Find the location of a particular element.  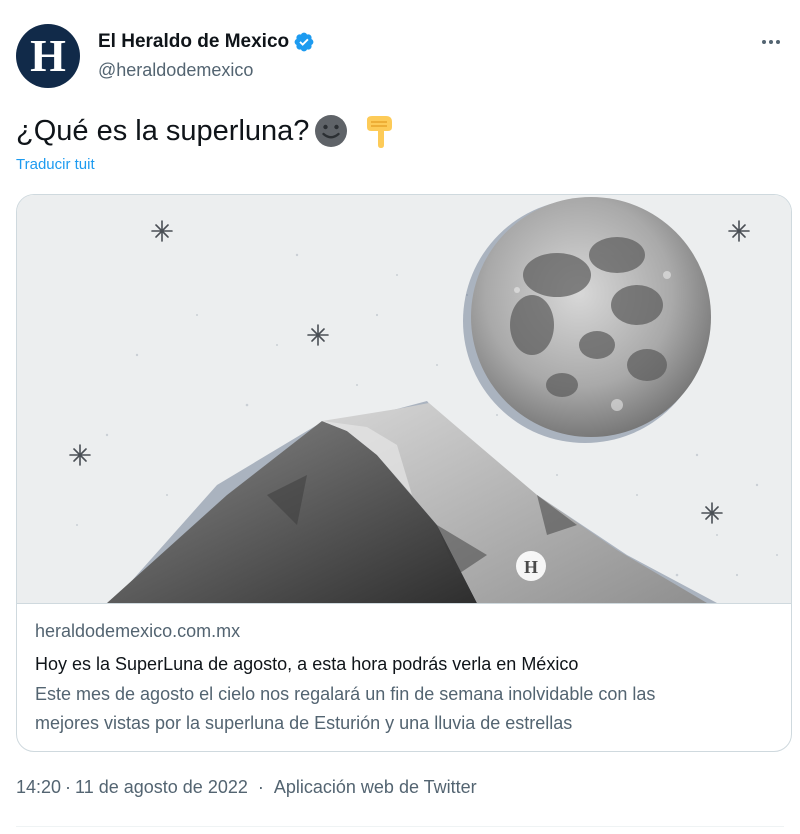

card-watermark: H is located at coordinates (531, 567).